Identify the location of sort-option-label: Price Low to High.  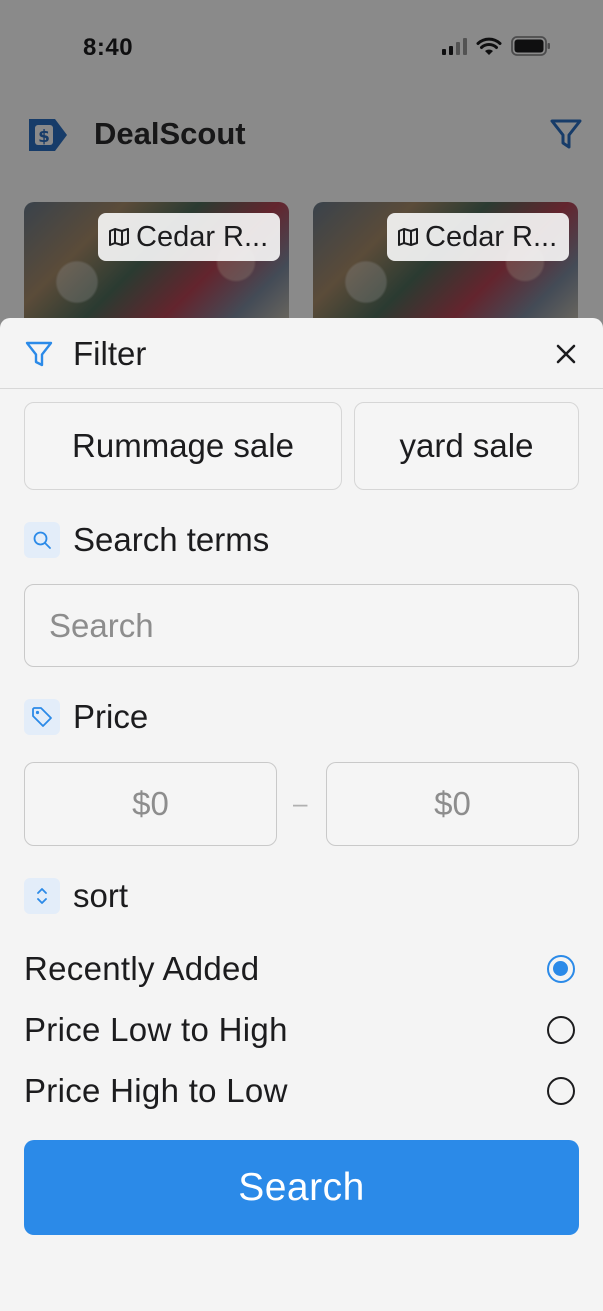
(156, 1029).